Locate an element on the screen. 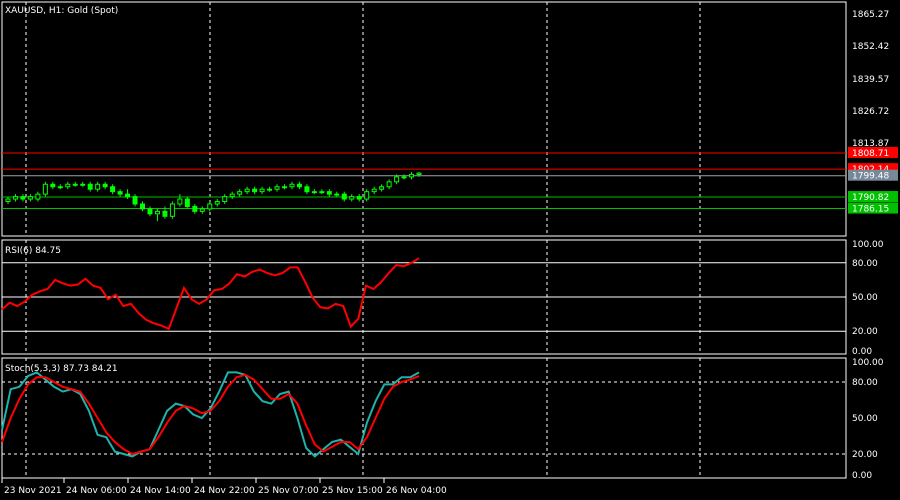 The height and width of the screenshot is (500, 900). time-tick-label: 23 Nov 2021 is located at coordinates (33, 491).